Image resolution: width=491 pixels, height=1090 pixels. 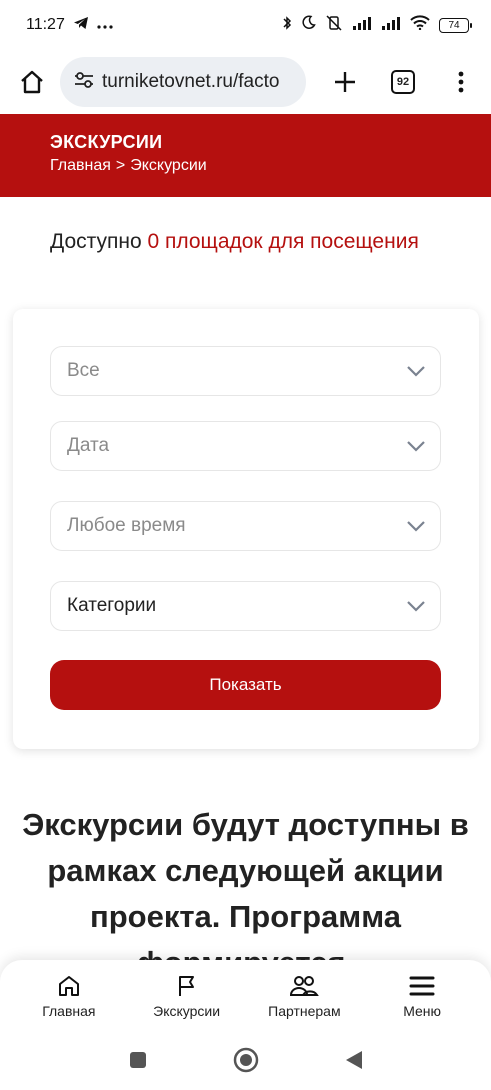 I want to click on status-bar: 11:27 74, so click(x=245, y=25).